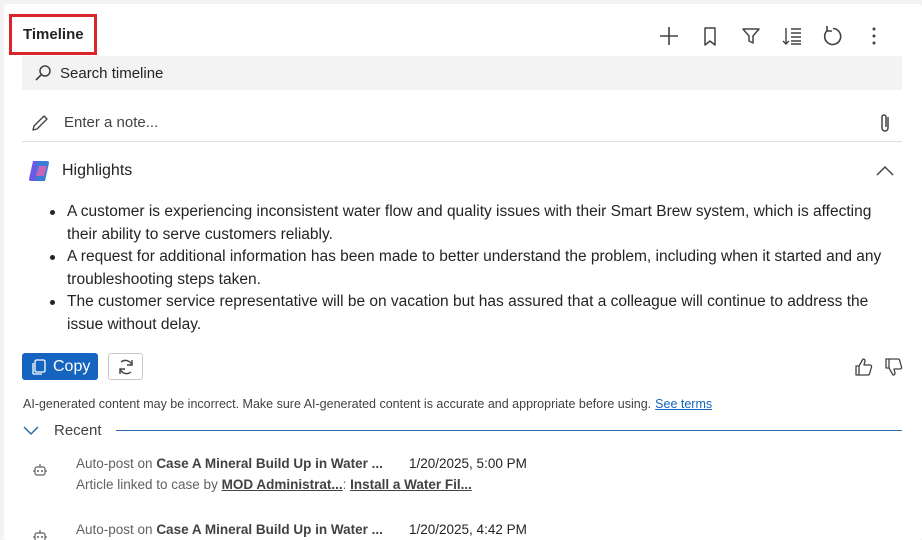 The height and width of the screenshot is (540, 922). I want to click on search-input: Search timeline, so click(462, 73).